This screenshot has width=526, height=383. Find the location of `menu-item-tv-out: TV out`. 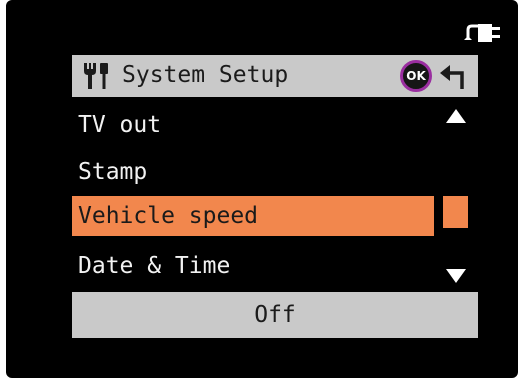

menu-item-tv-out: TV out is located at coordinates (253, 125).